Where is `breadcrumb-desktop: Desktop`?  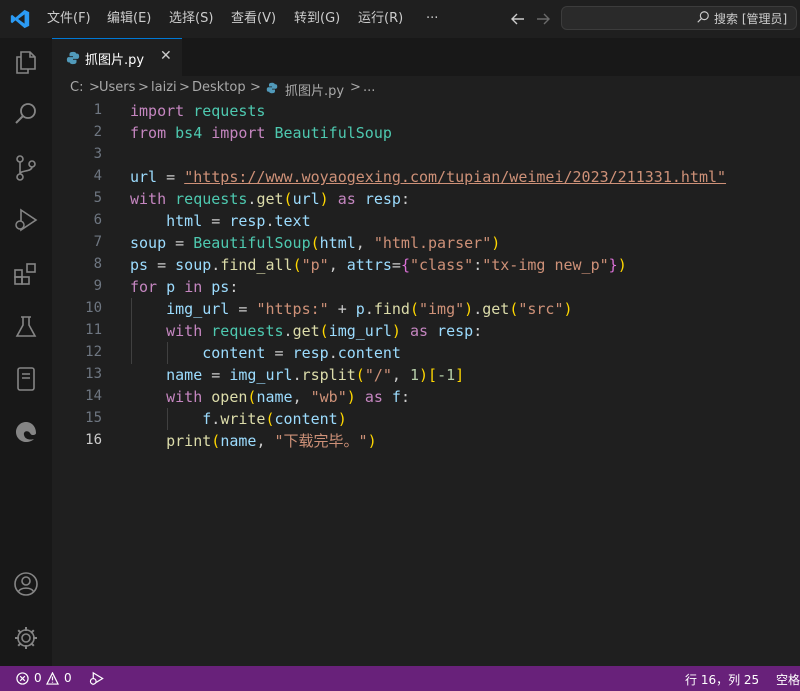
breadcrumb-desktop: Desktop is located at coordinates (219, 87).